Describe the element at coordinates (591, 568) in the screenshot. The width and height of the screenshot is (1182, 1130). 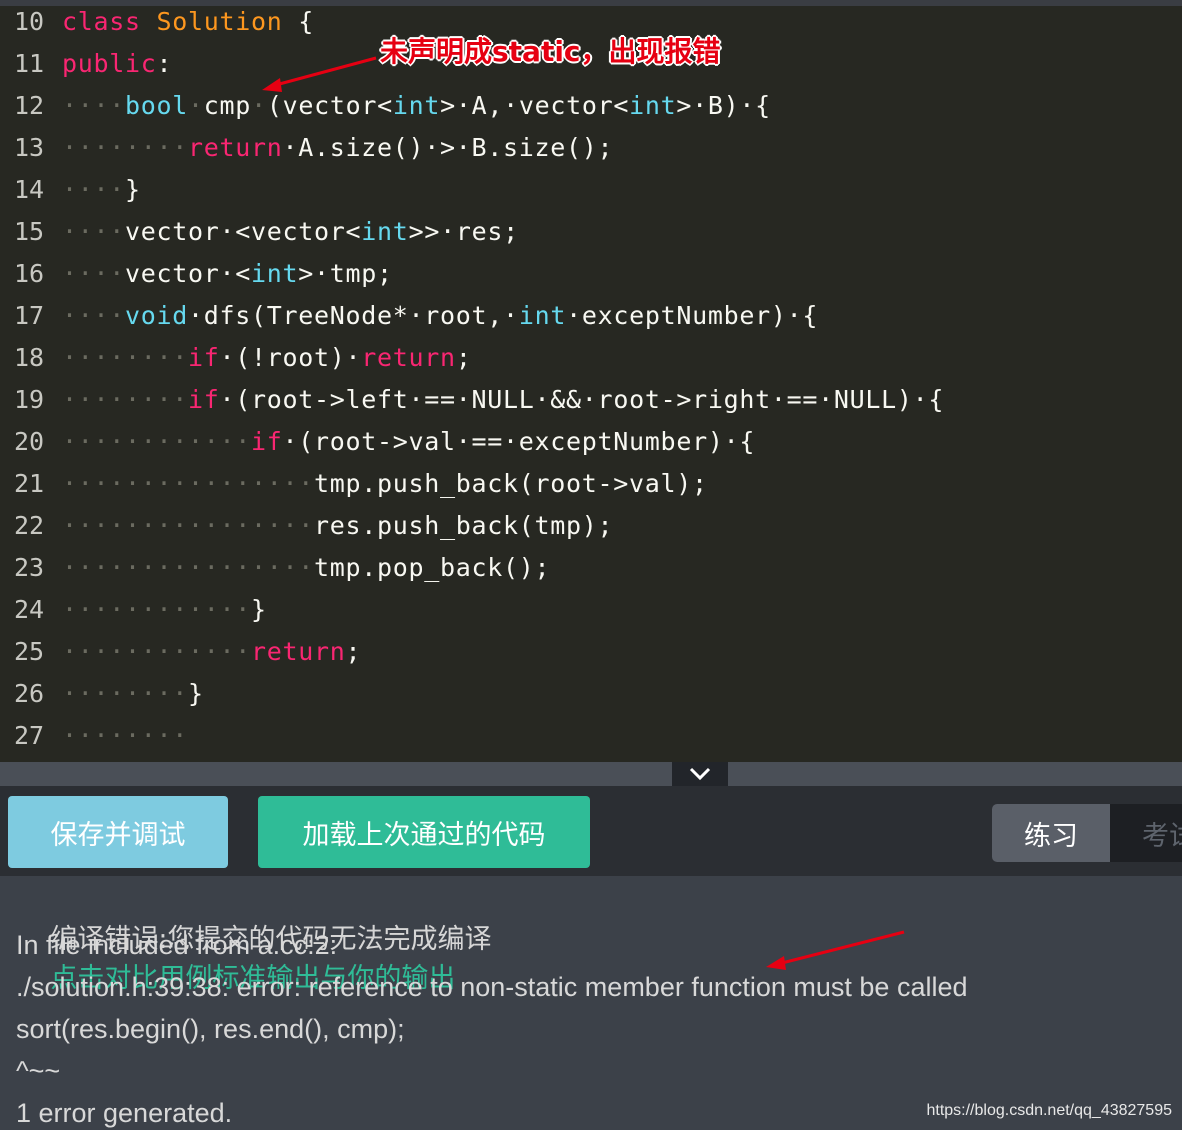
I see `code-line: 23 ················tmp.pop_back();` at that location.